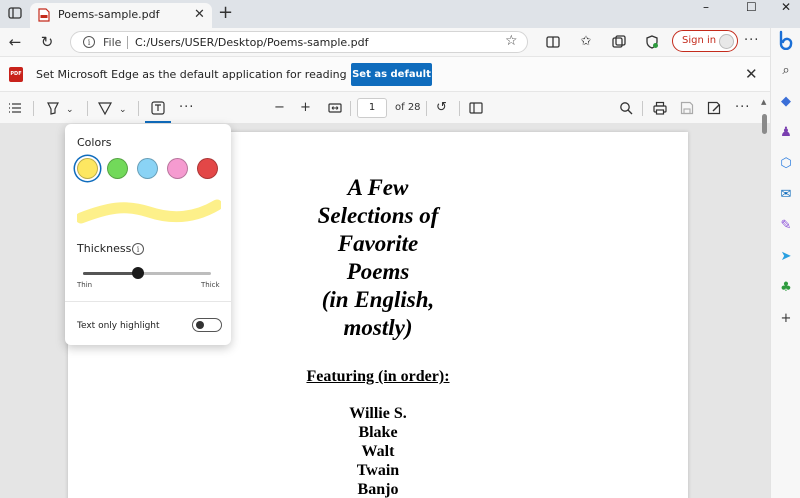  I want to click on maximize-button: ☐, so click(751, 7).